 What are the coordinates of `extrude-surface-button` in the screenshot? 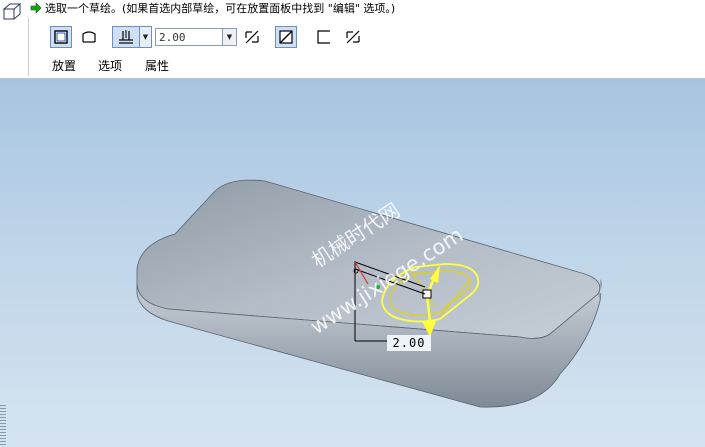 It's located at (89, 37).